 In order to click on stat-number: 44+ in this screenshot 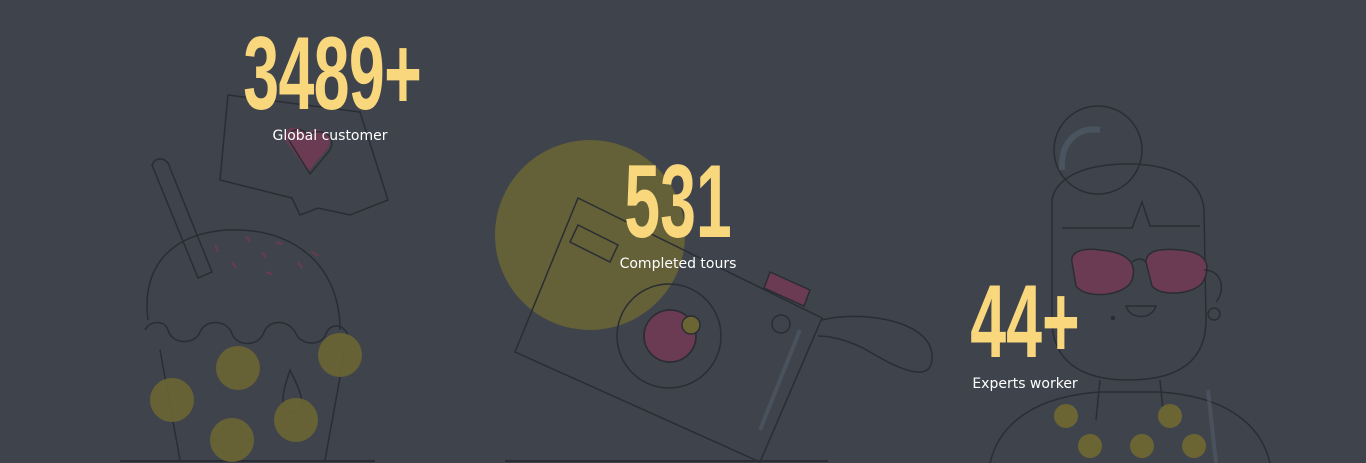, I will do `click(1025, 322)`.